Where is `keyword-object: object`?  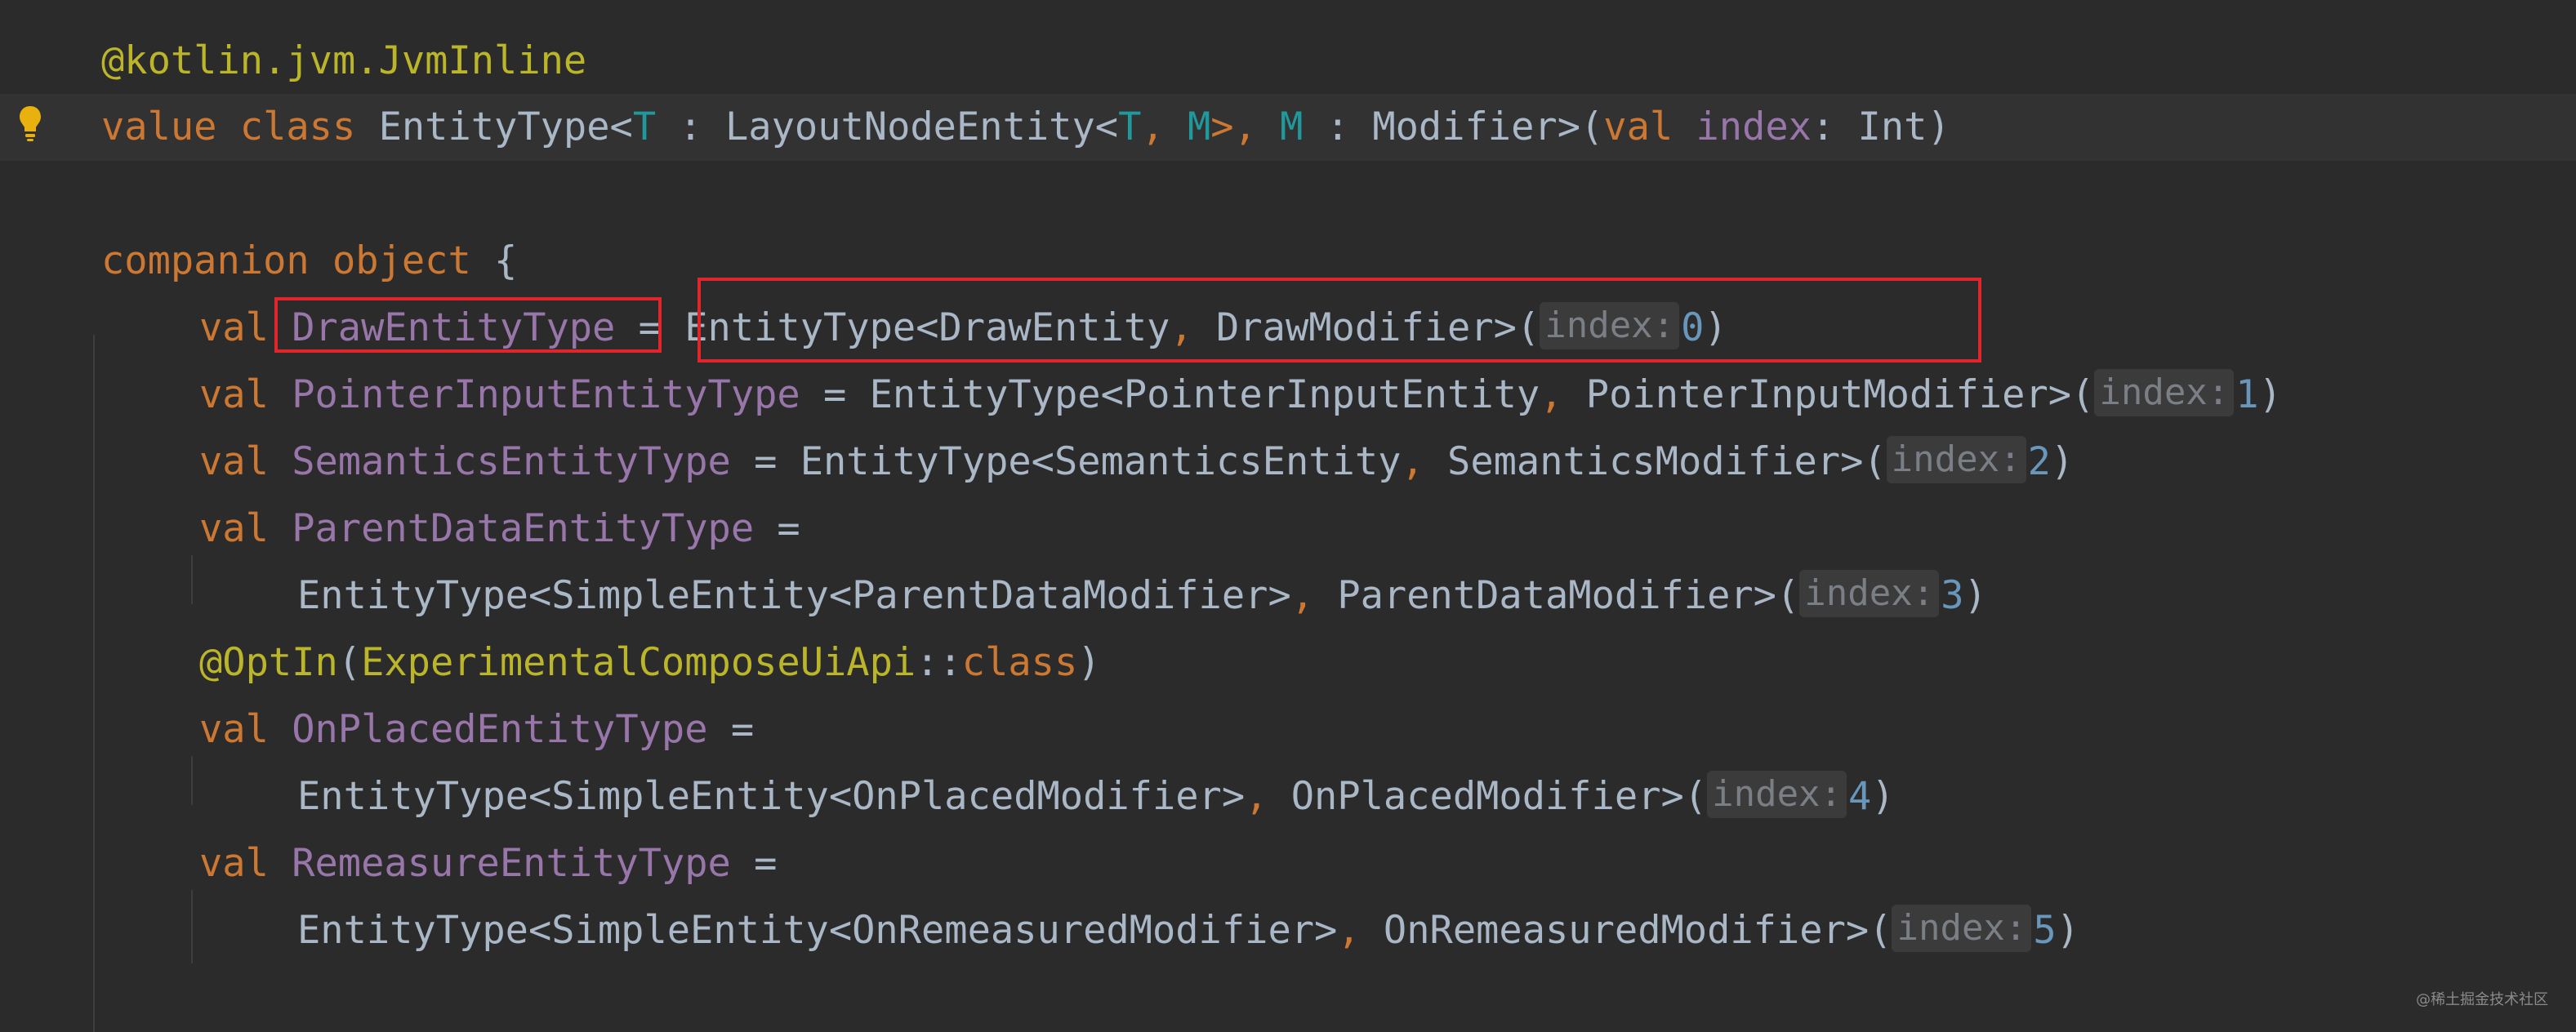 keyword-object: object is located at coordinates (401, 260).